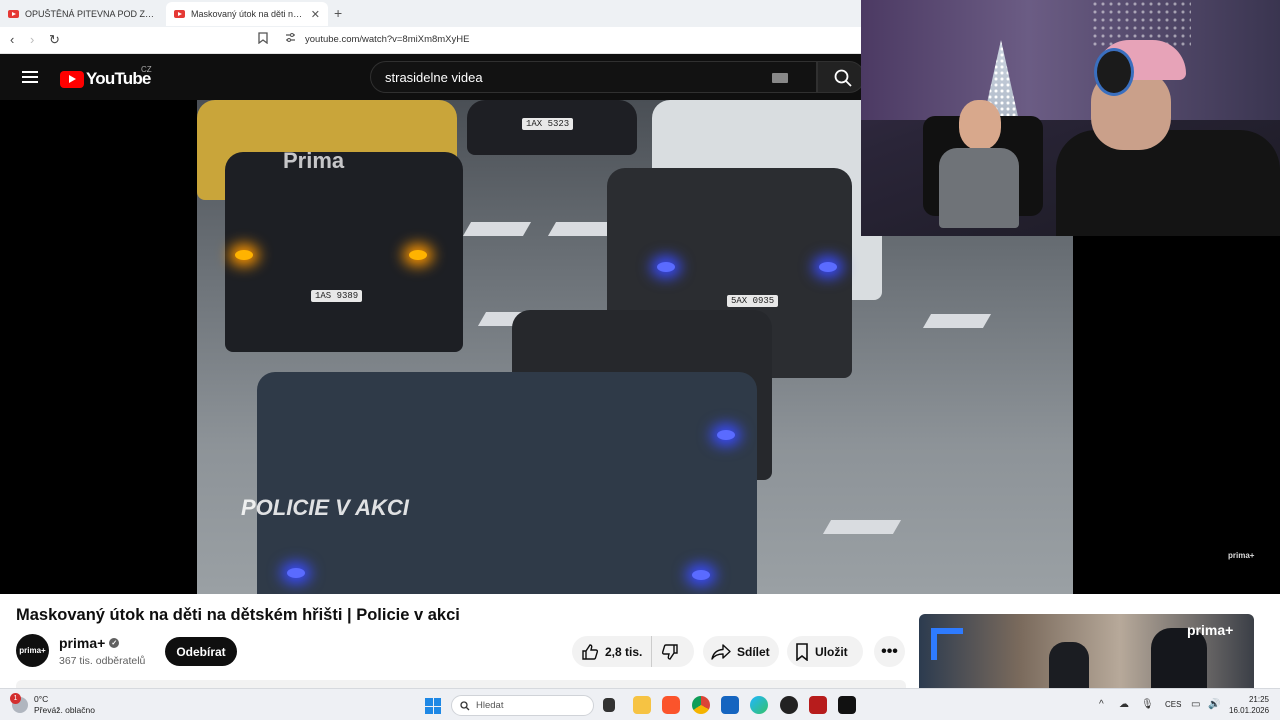  What do you see at coordinates (114, 643) in the screenshot?
I see `verified-check-icon: ✓` at bounding box center [114, 643].